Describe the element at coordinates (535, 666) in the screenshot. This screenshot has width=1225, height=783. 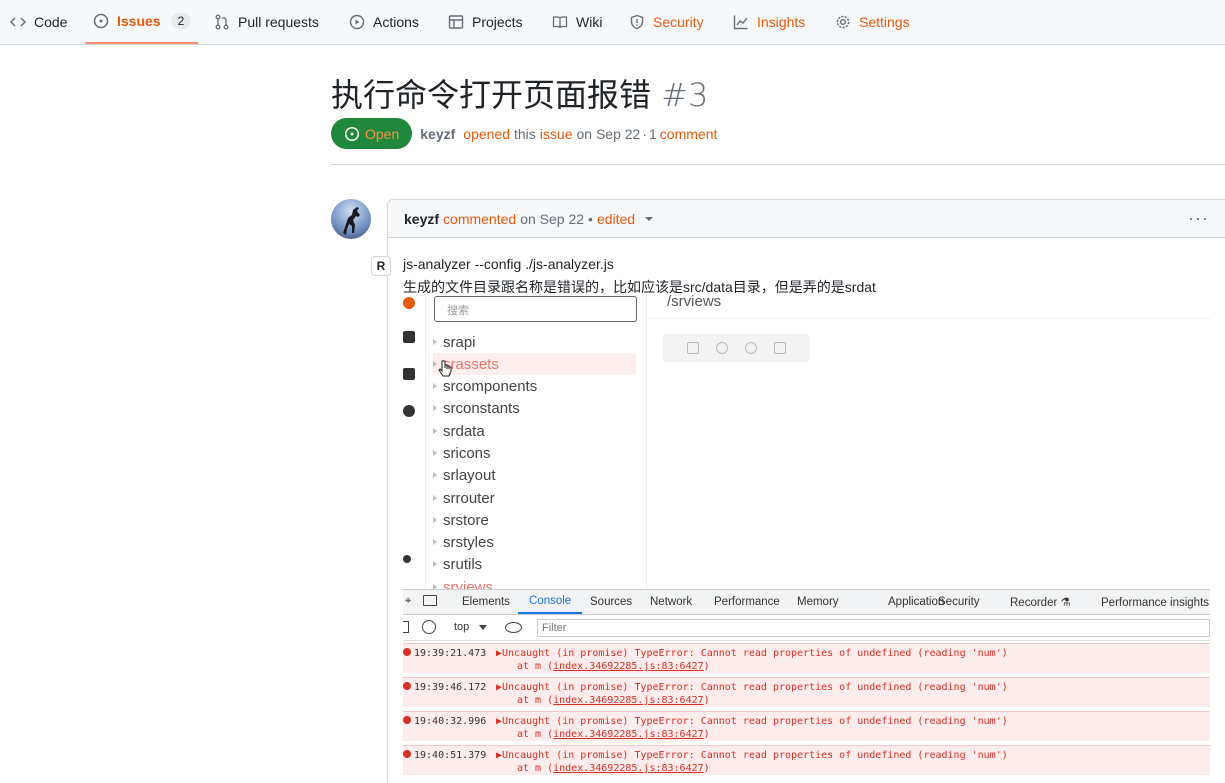
I see `stack-prefix: at m (` at that location.